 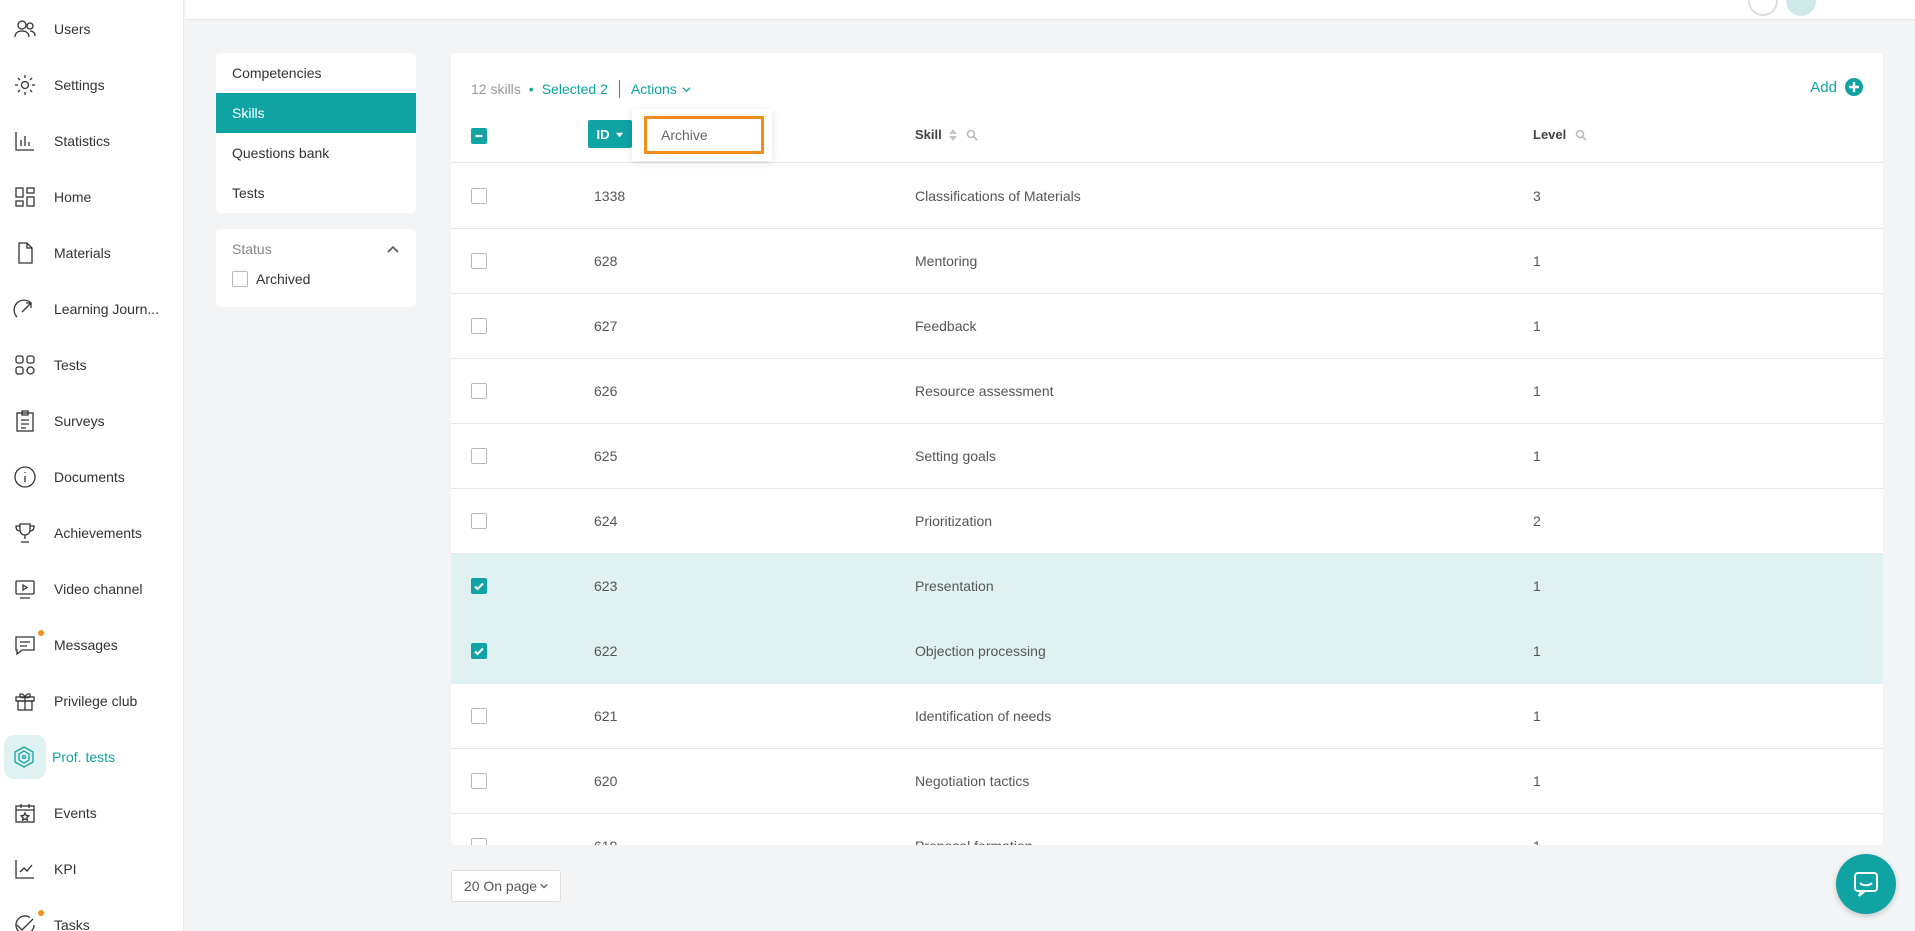 I want to click on row-id: 626, so click(x=606, y=391).